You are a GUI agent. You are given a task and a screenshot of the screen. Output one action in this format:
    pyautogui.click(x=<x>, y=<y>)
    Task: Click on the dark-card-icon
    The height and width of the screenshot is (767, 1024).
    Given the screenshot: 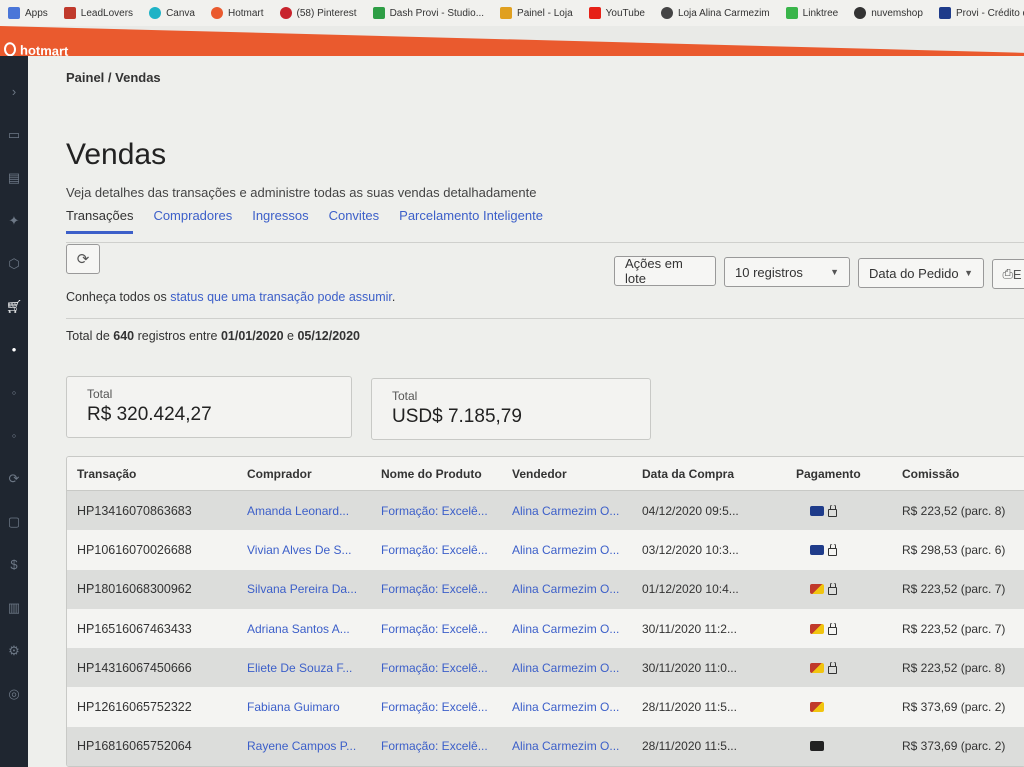 What is the action you would take?
    pyautogui.click(x=817, y=746)
    